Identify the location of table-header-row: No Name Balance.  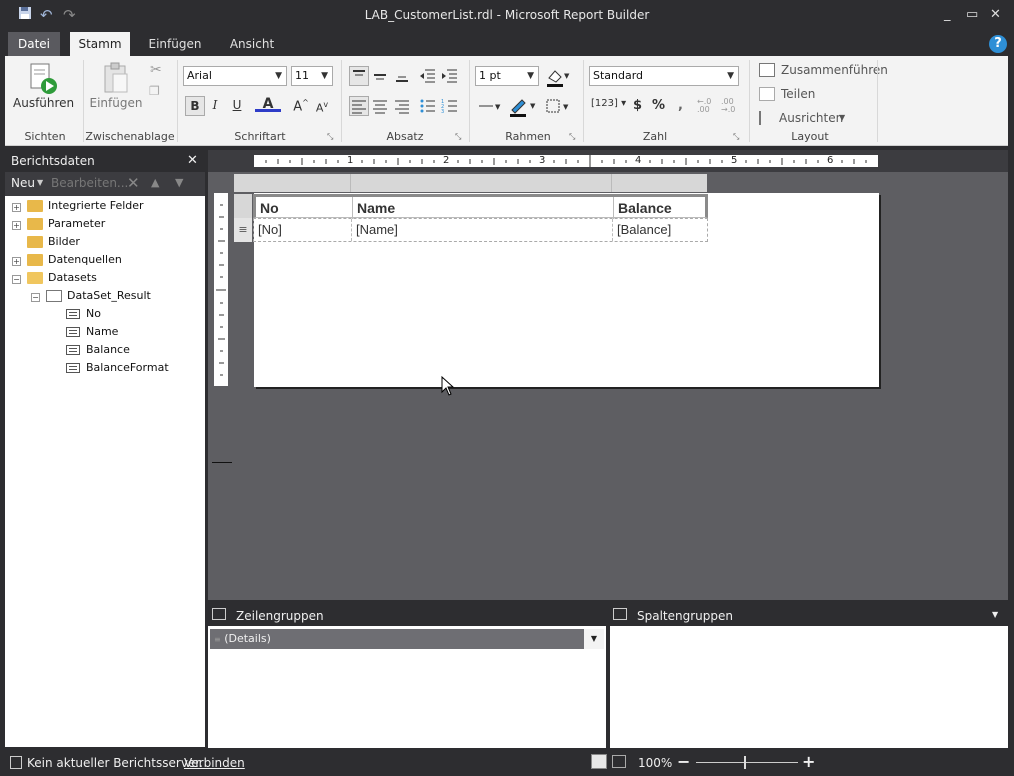
(480, 206).